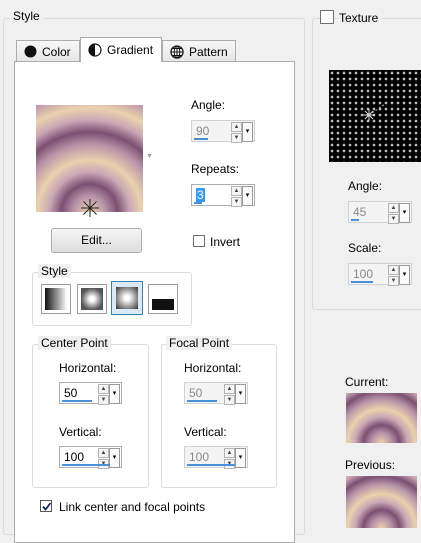  I want to click on texture-angle-marker-icon, so click(375, 115).